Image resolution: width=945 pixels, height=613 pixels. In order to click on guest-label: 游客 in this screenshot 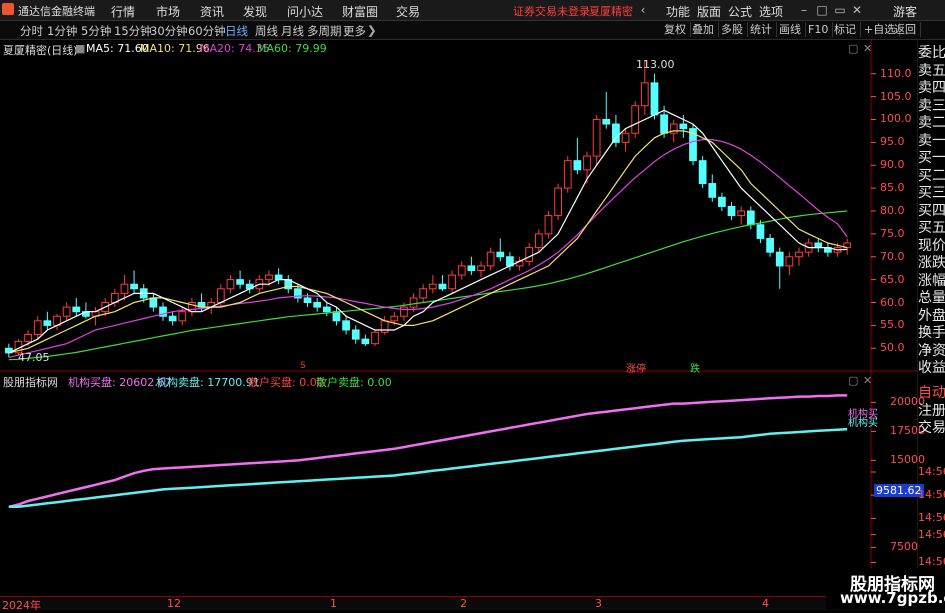, I will do `click(905, 11)`.